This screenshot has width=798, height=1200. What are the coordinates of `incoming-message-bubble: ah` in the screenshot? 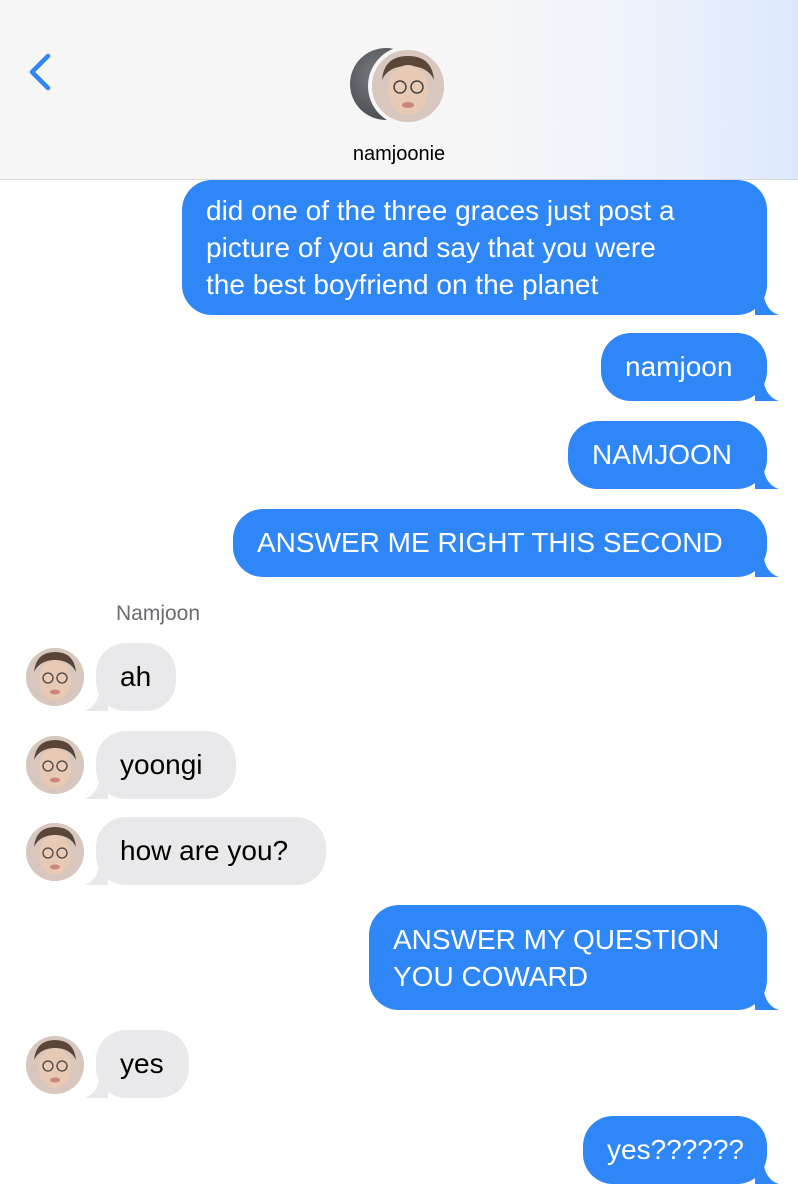 It's located at (130, 677).